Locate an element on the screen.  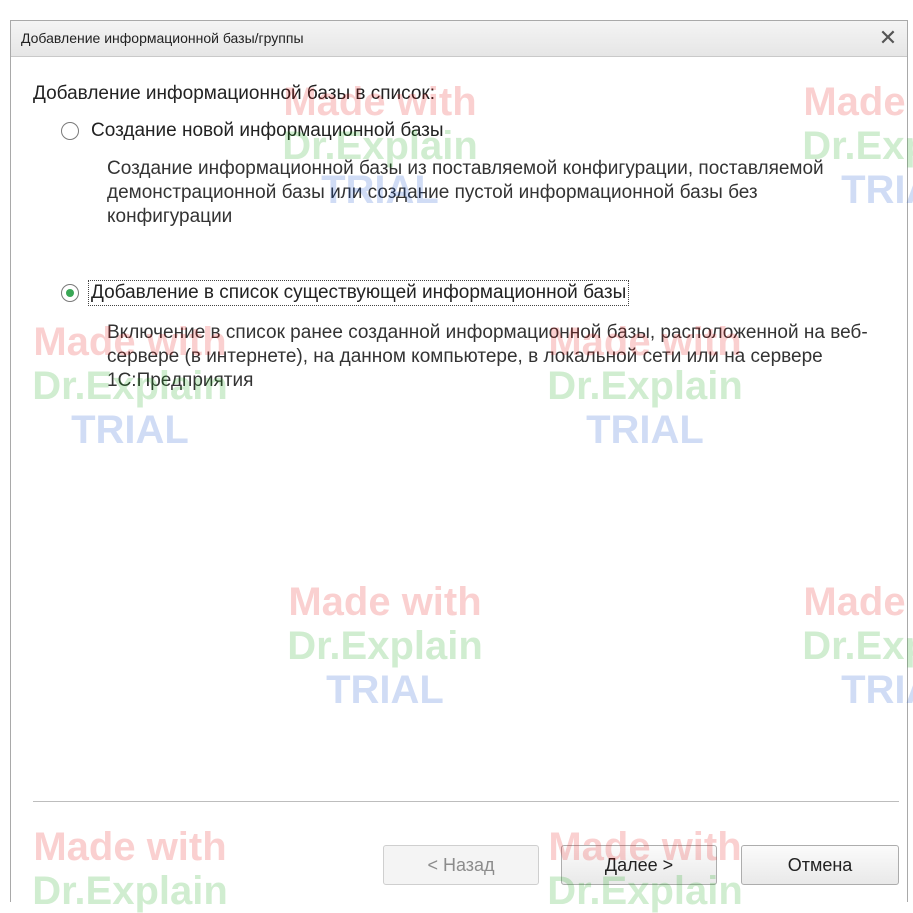
radio-create-new is located at coordinates (70, 131).